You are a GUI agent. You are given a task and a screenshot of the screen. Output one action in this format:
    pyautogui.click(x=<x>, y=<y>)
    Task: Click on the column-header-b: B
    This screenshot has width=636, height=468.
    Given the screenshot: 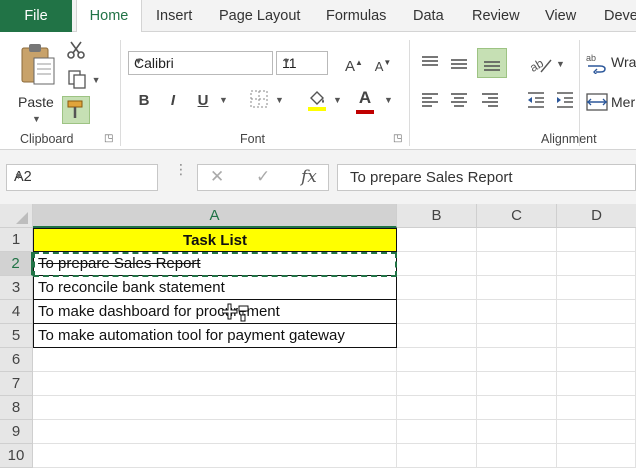 What is the action you would take?
    pyautogui.click(x=437, y=216)
    